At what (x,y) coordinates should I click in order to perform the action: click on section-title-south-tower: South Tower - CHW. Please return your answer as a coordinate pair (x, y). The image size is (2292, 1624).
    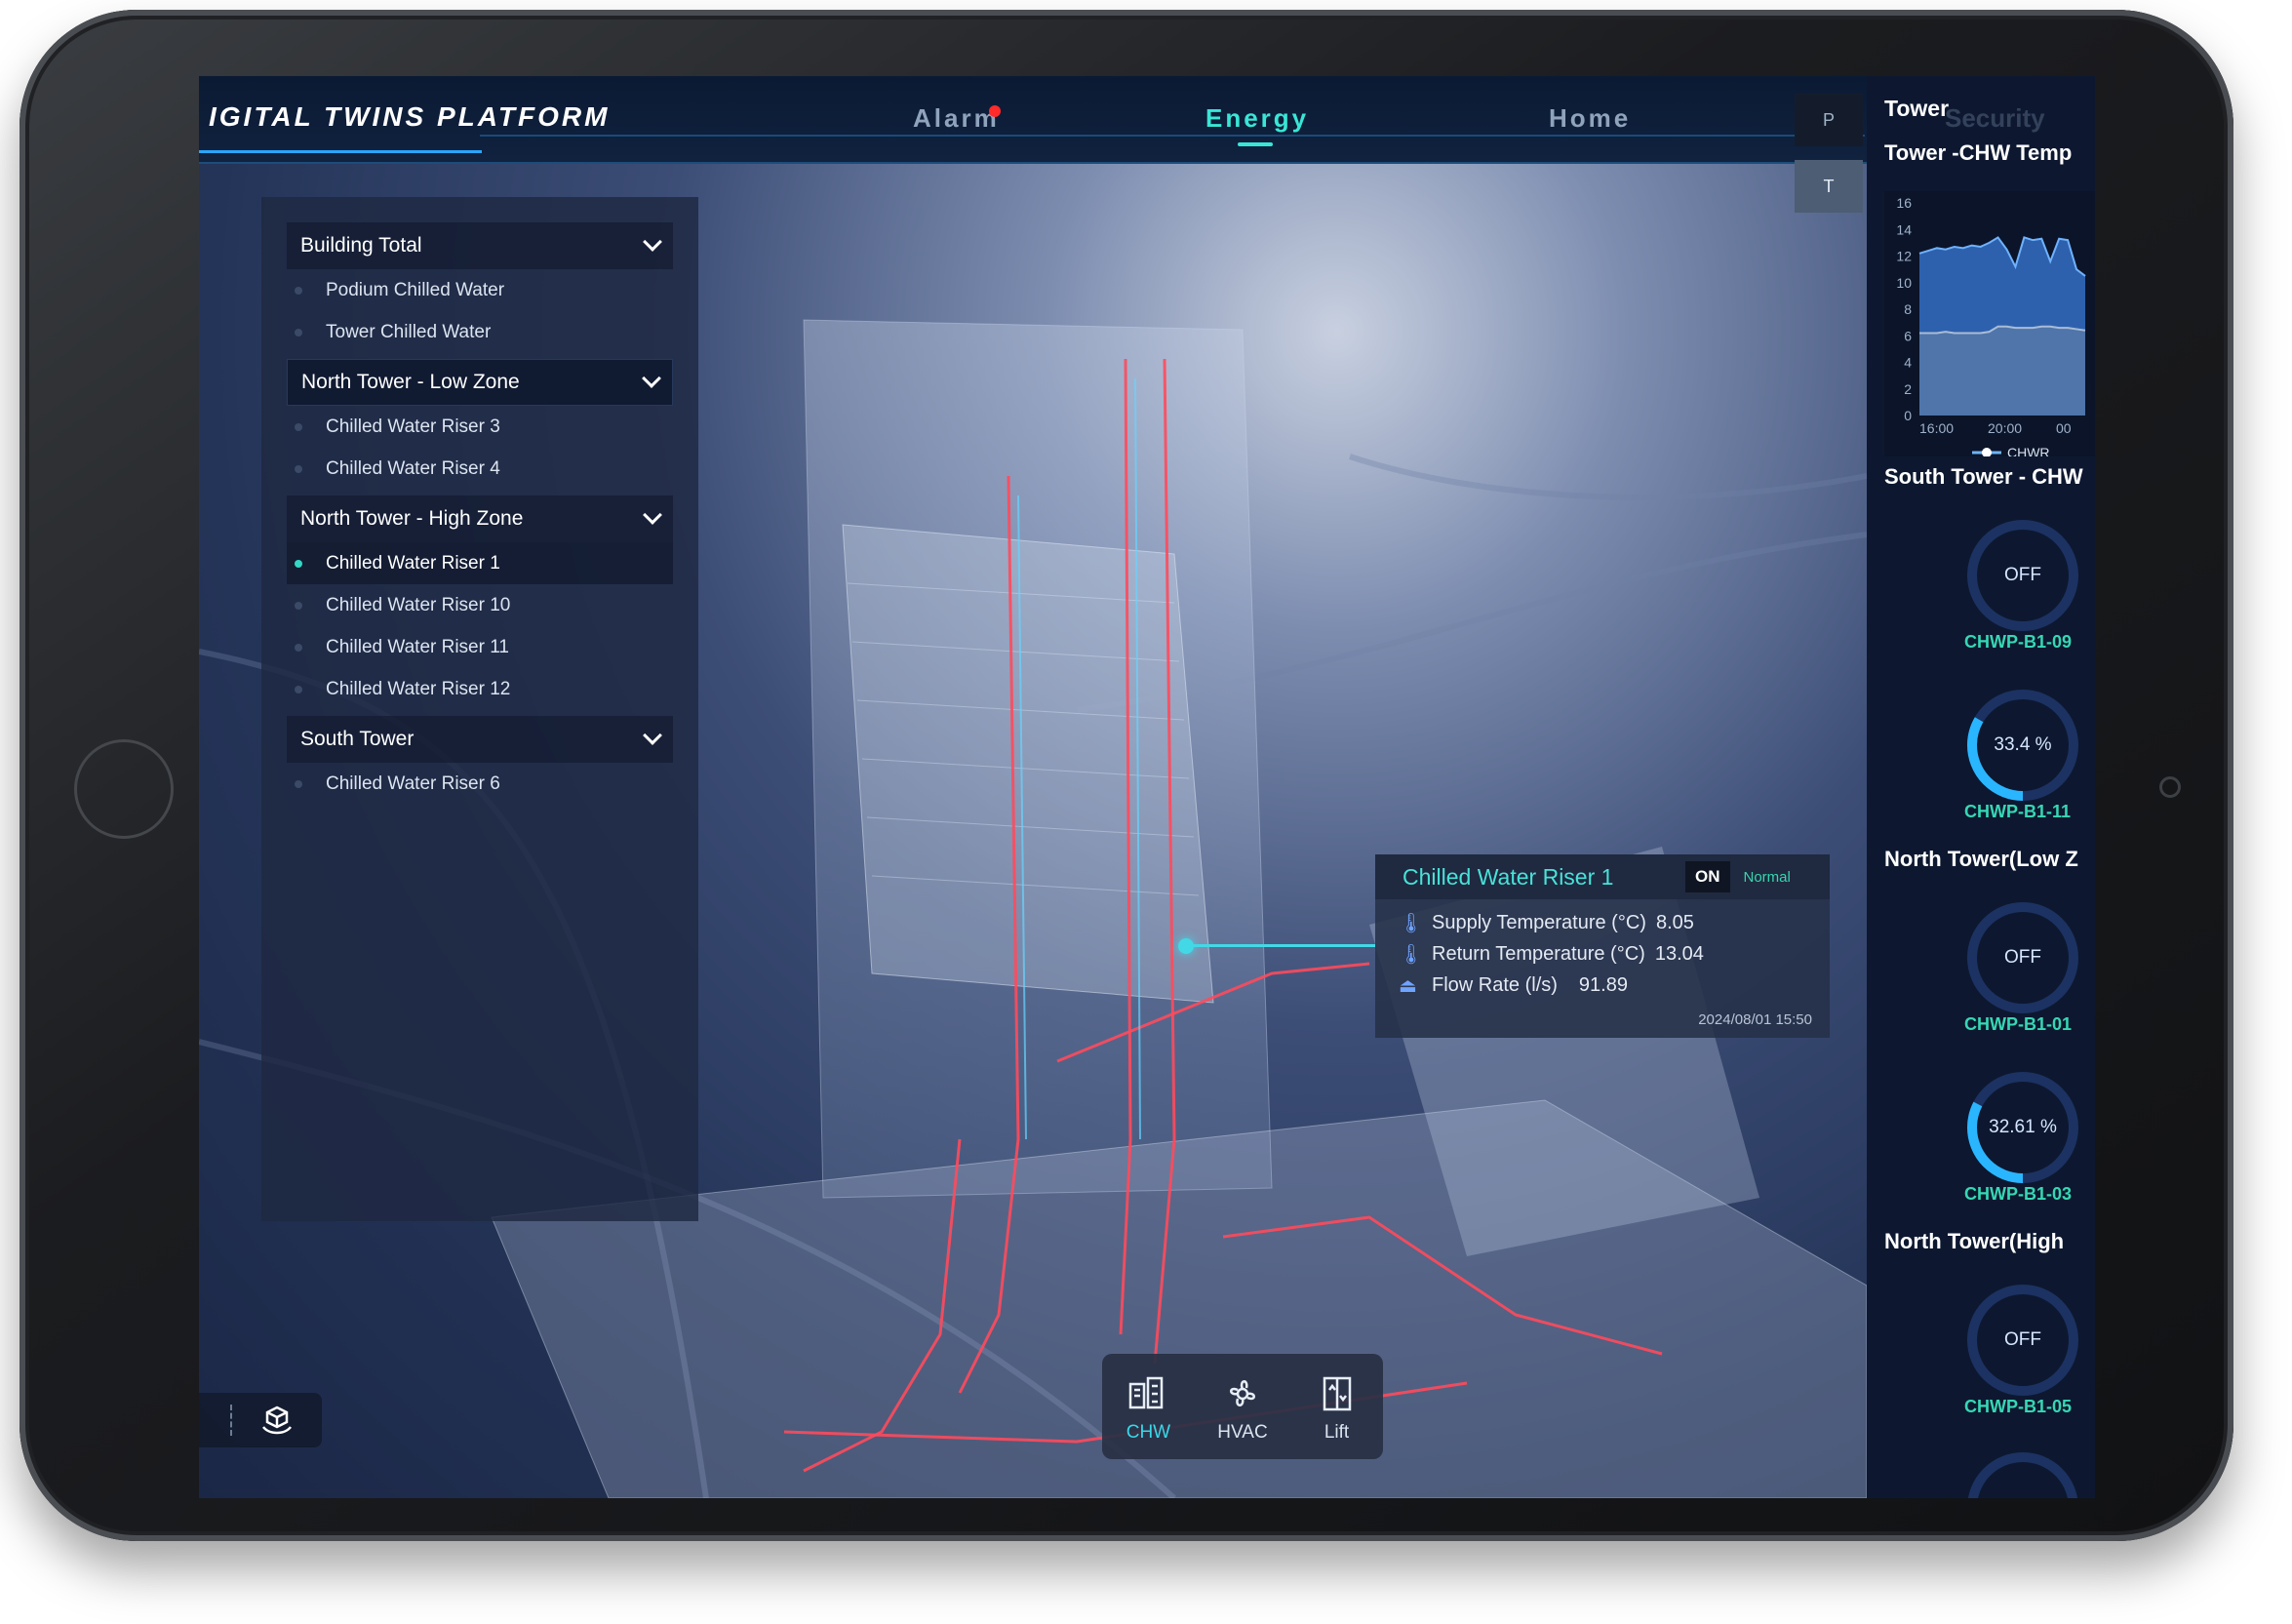
    Looking at the image, I should click on (1984, 477).